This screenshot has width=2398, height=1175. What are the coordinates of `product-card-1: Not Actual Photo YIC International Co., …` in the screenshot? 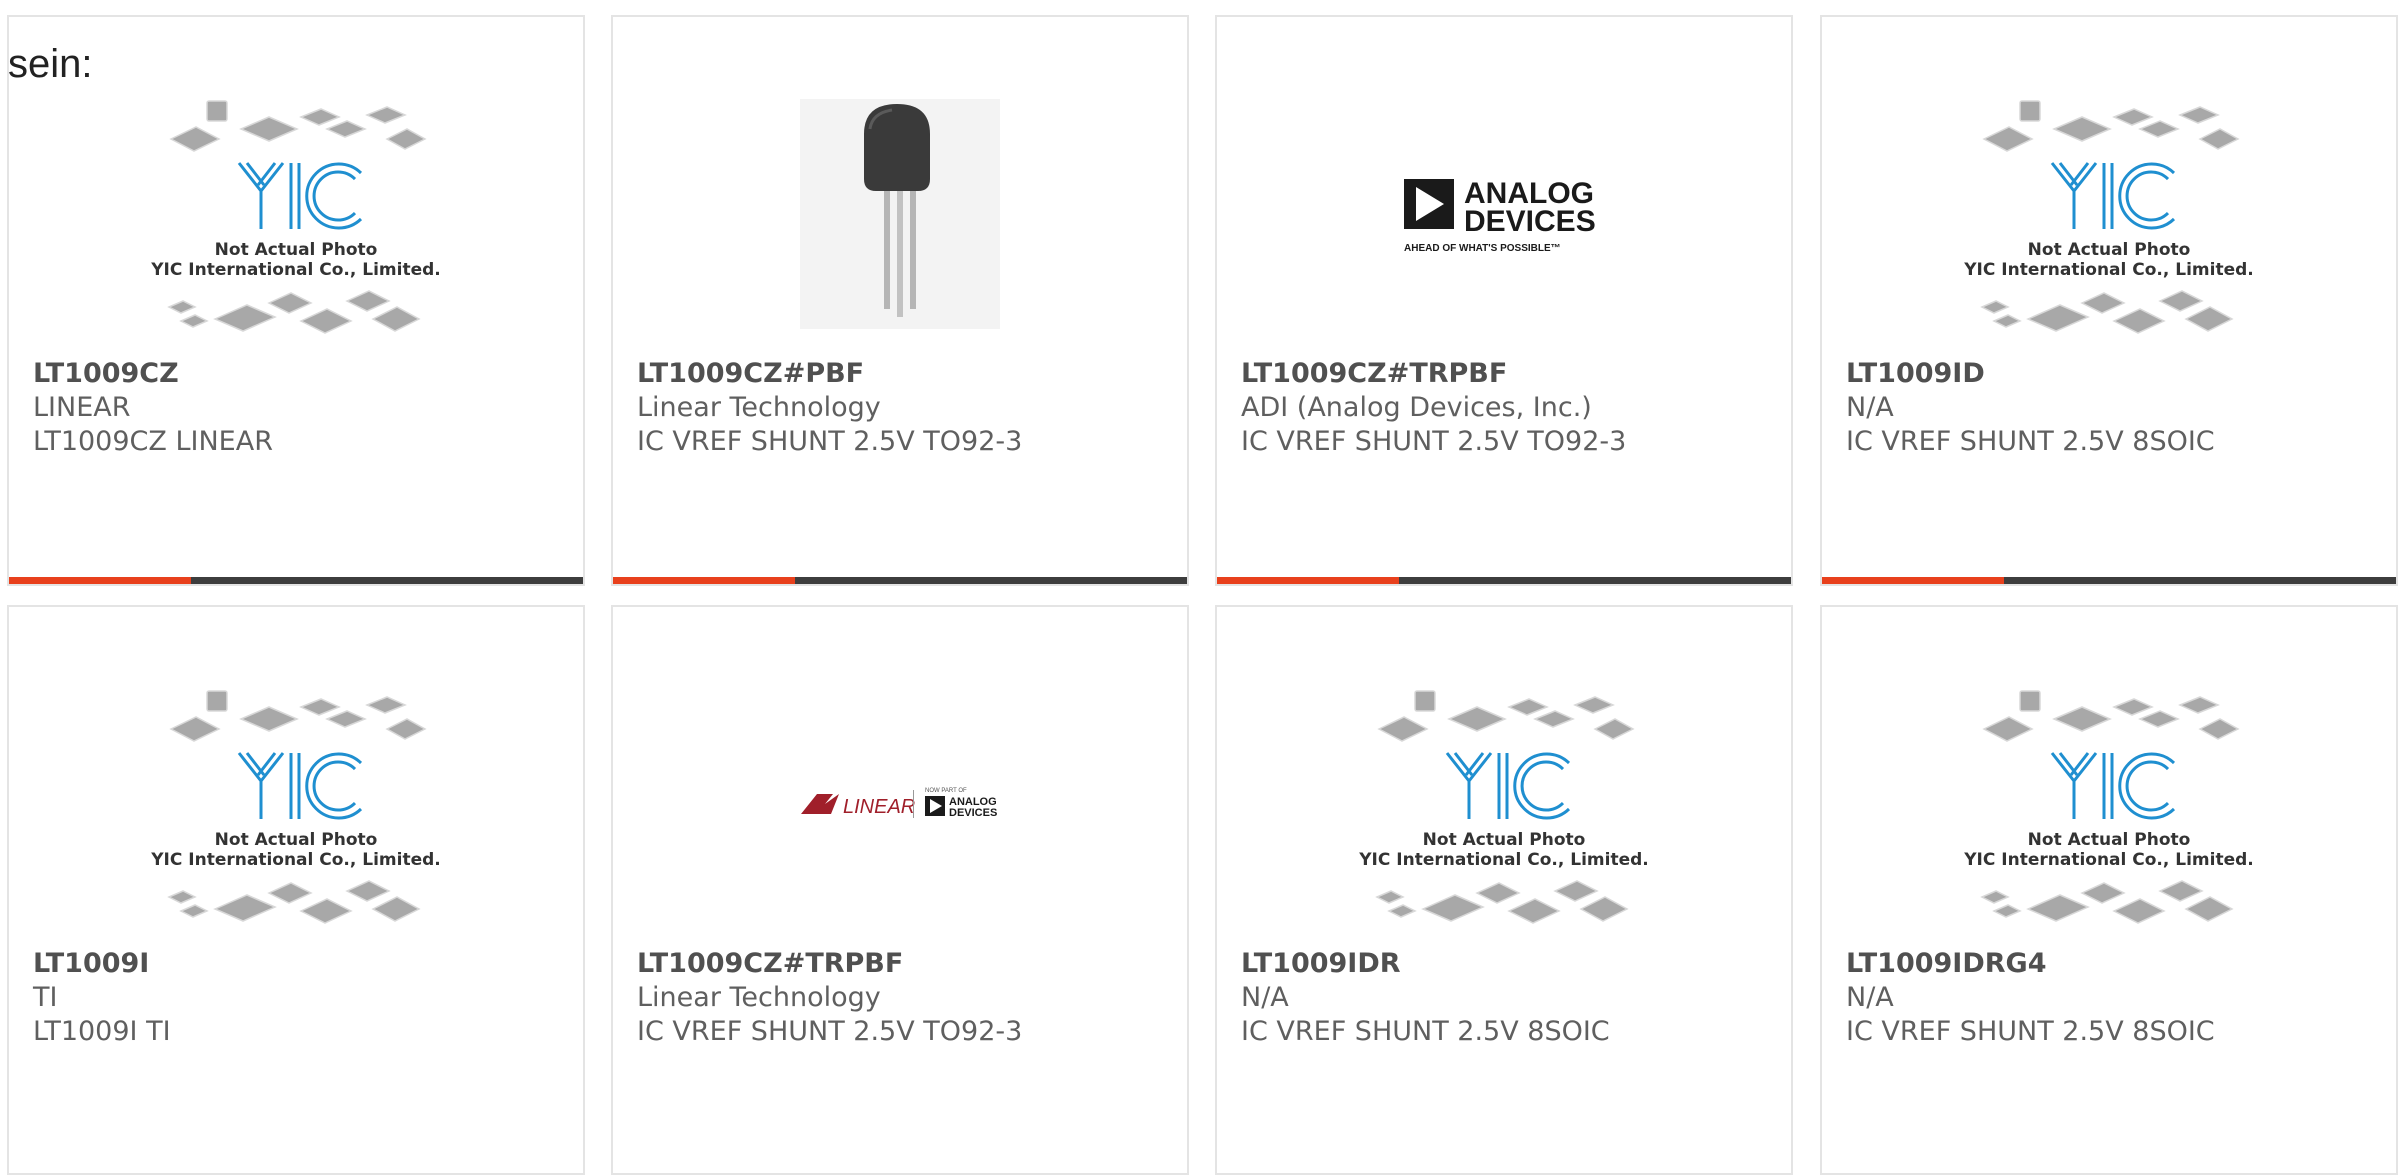 It's located at (296, 300).